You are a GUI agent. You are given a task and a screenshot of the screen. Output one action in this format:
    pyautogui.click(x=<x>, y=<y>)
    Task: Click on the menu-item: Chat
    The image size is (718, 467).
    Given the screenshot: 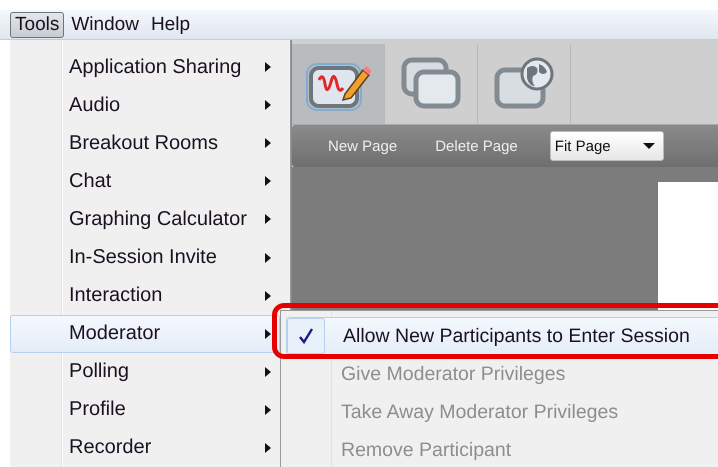 What is the action you would take?
    pyautogui.click(x=145, y=181)
    